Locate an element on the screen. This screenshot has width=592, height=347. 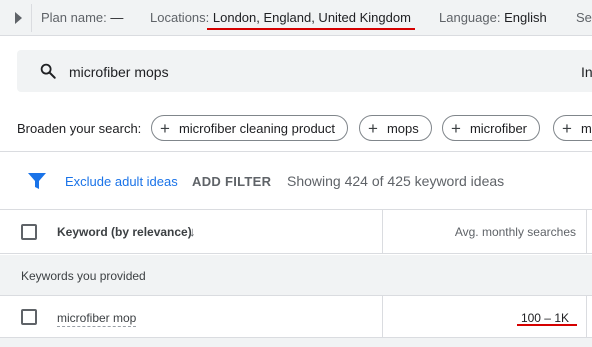
plan-name-label: Plan name: is located at coordinates (74, 17).